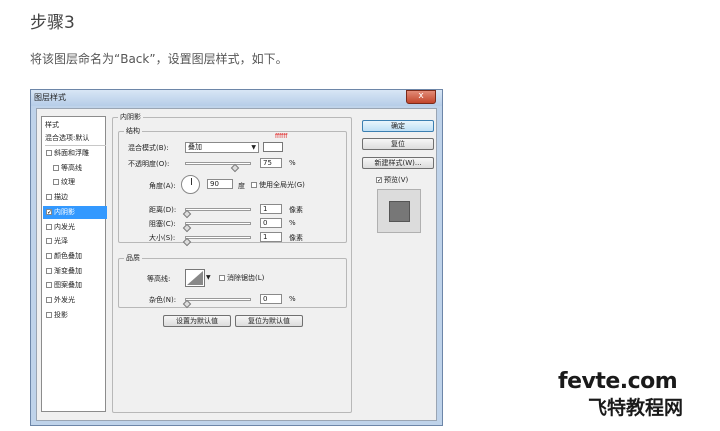 The image size is (720, 431). I want to click on size-unit: 像素, so click(296, 238).